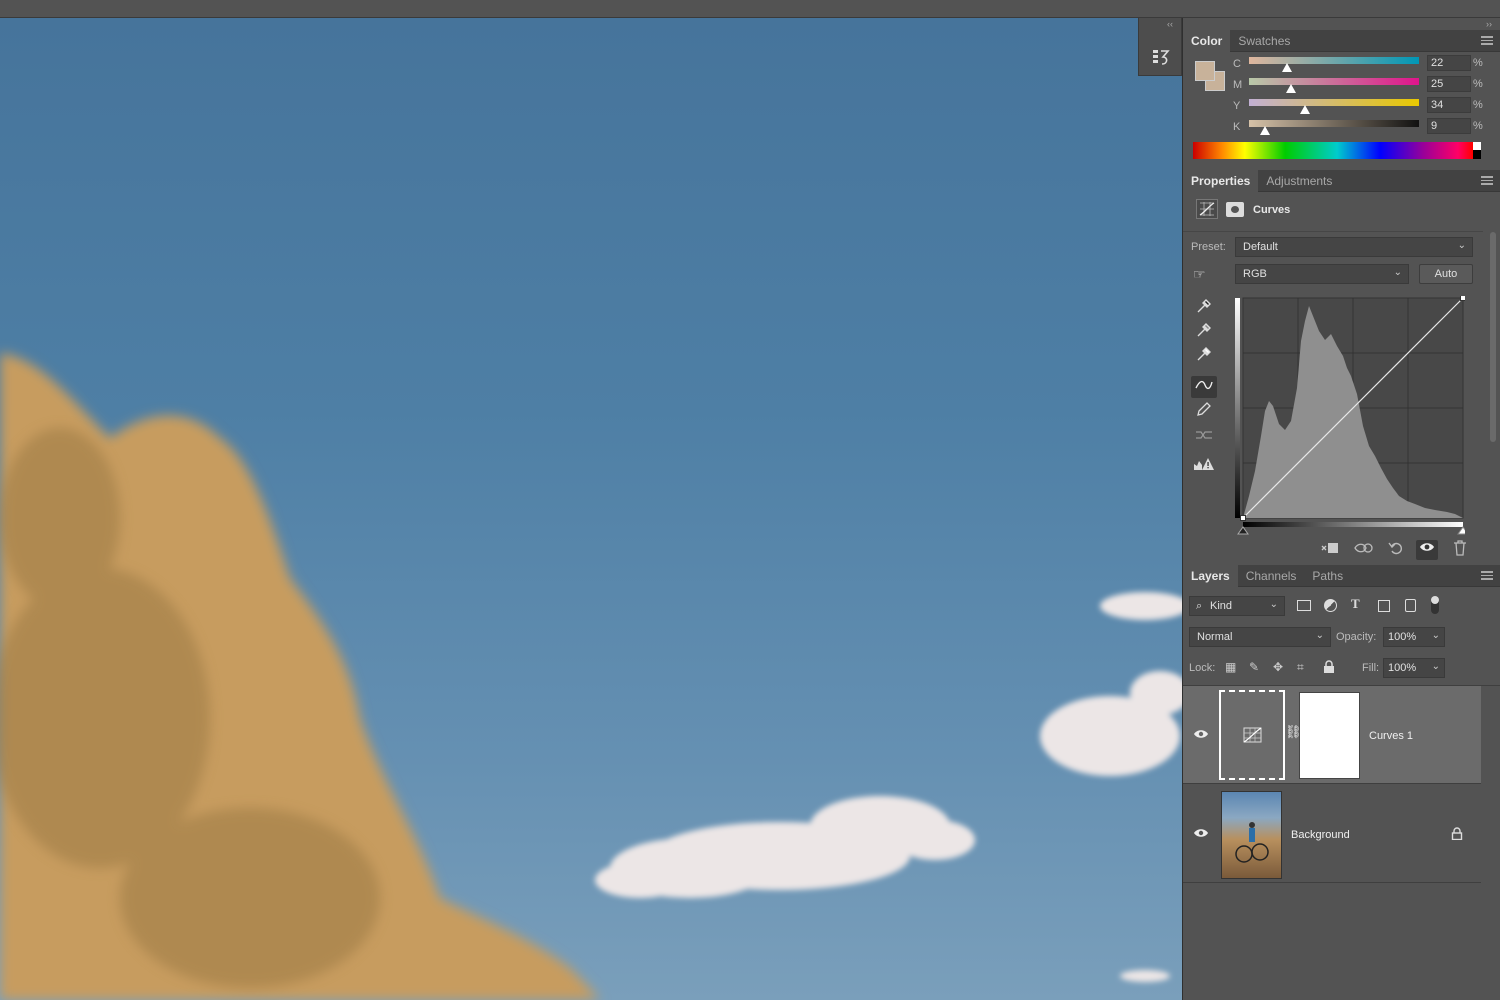  What do you see at coordinates (1354, 247) in the screenshot?
I see `preset-dropdown: Default ⌄` at bounding box center [1354, 247].